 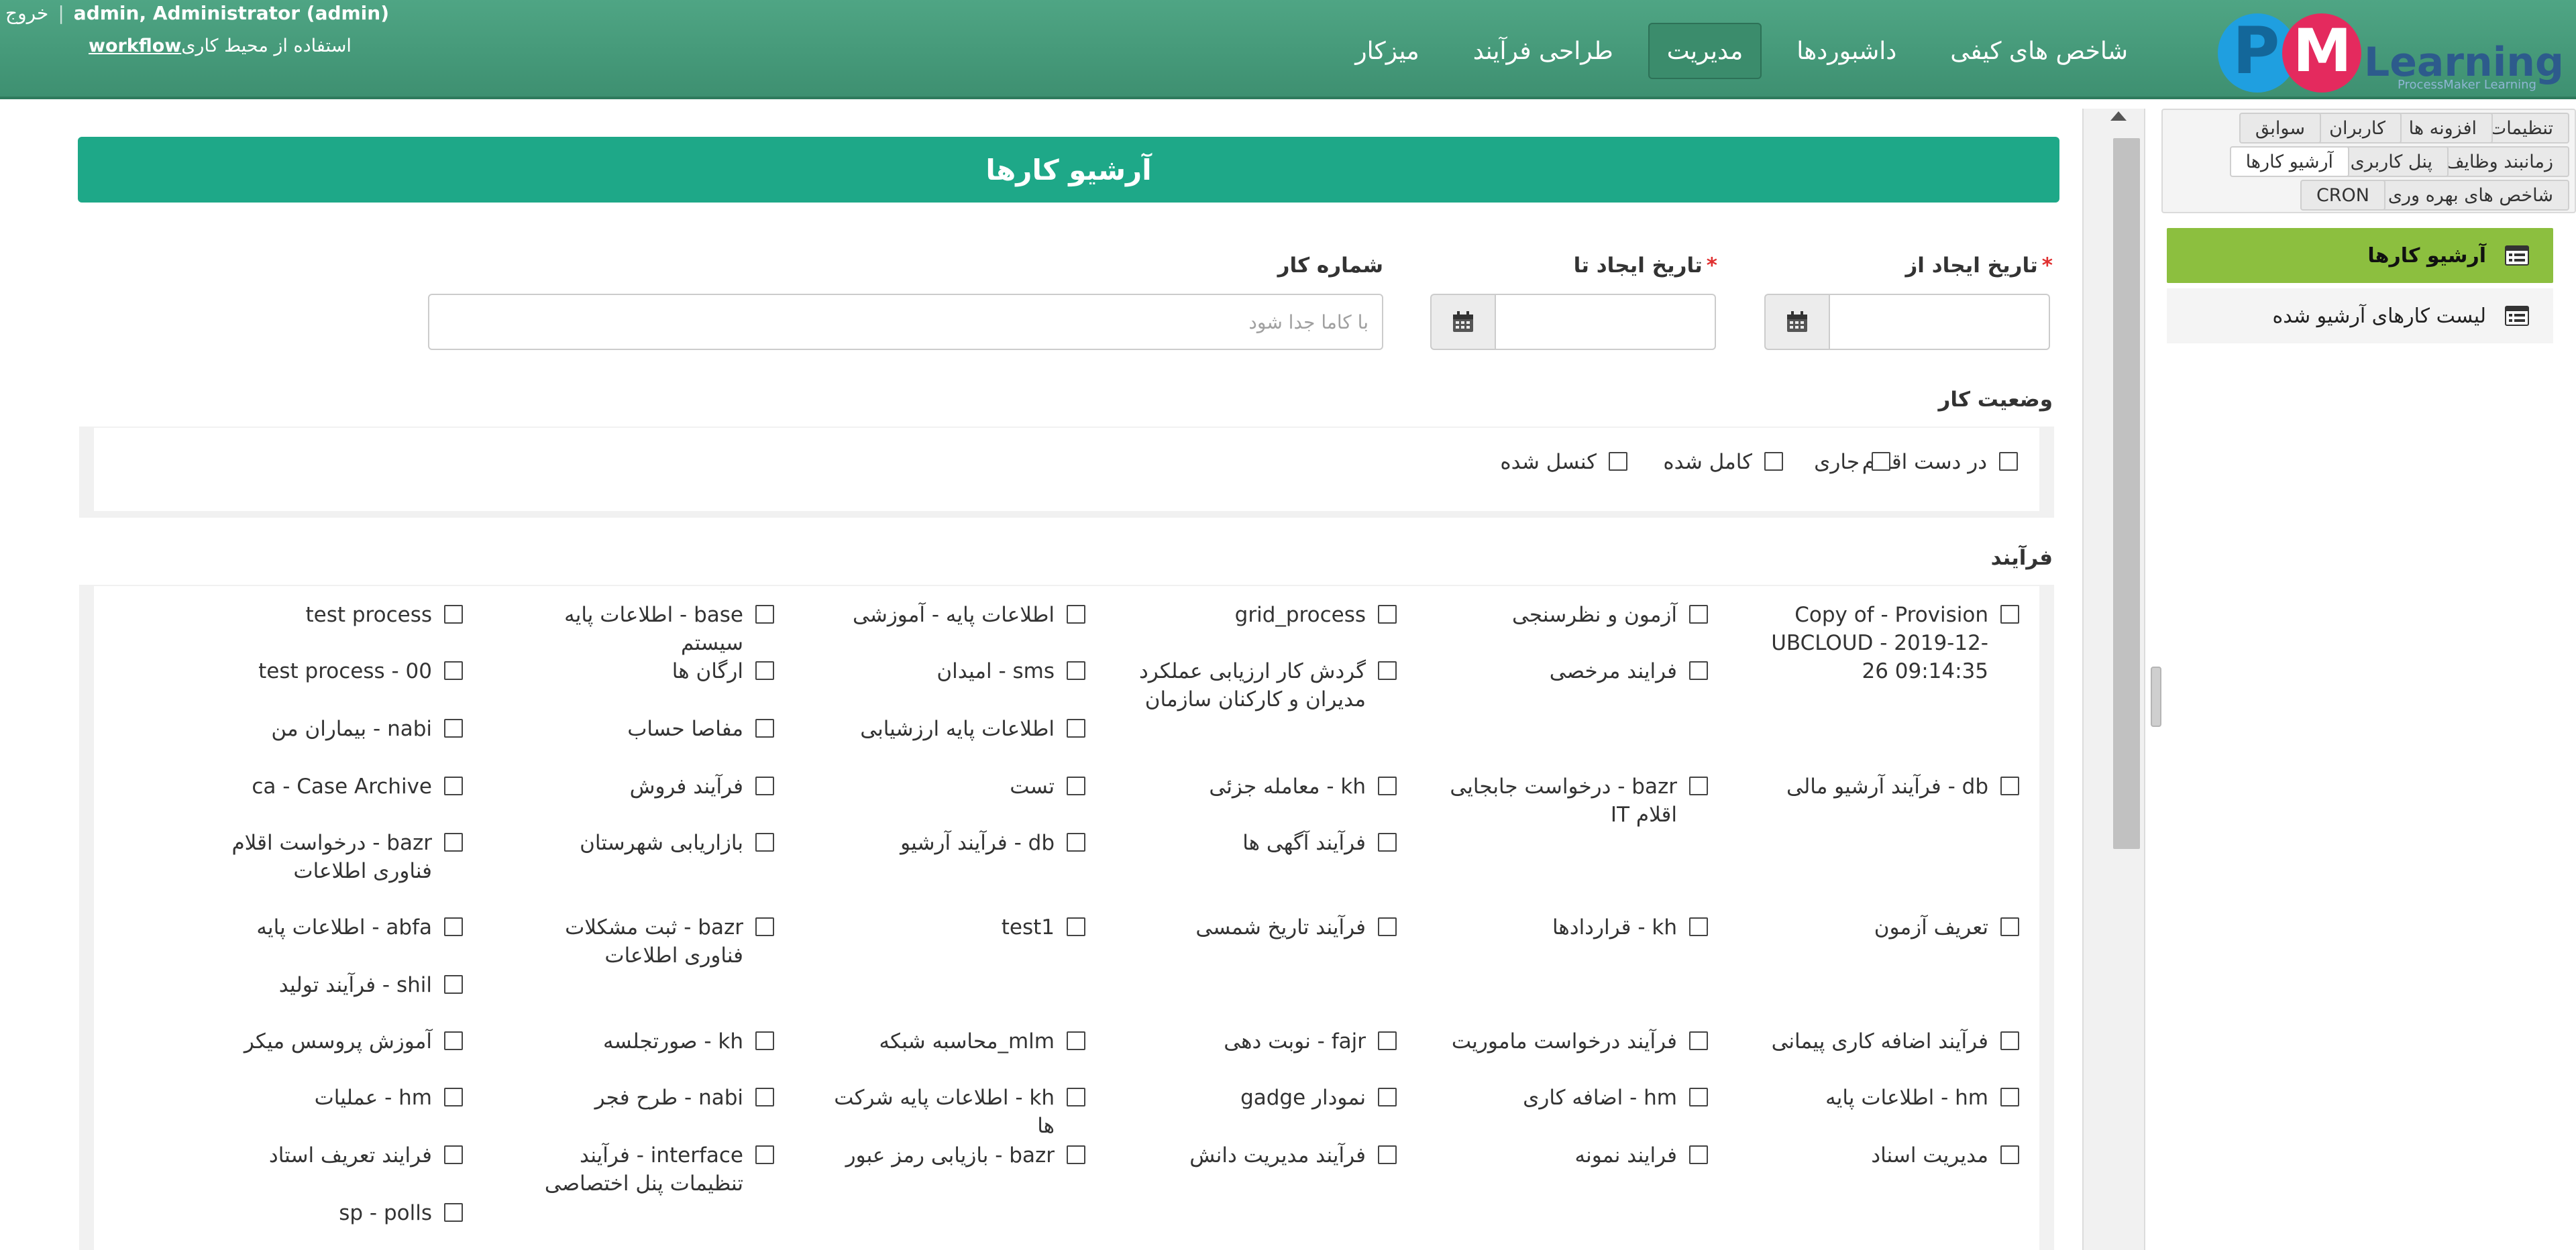 I want to click on process-option: ca - Case Archive, so click(x=333, y=787).